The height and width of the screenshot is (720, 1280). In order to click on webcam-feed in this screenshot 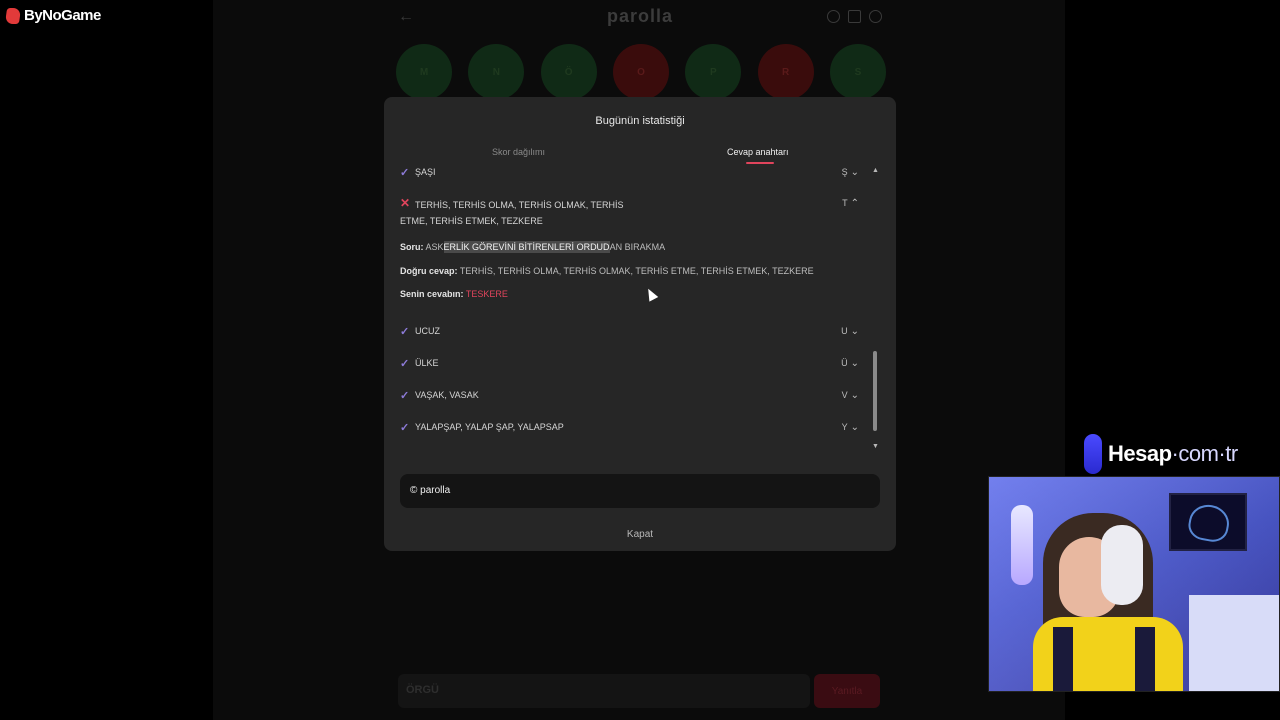, I will do `click(1134, 584)`.